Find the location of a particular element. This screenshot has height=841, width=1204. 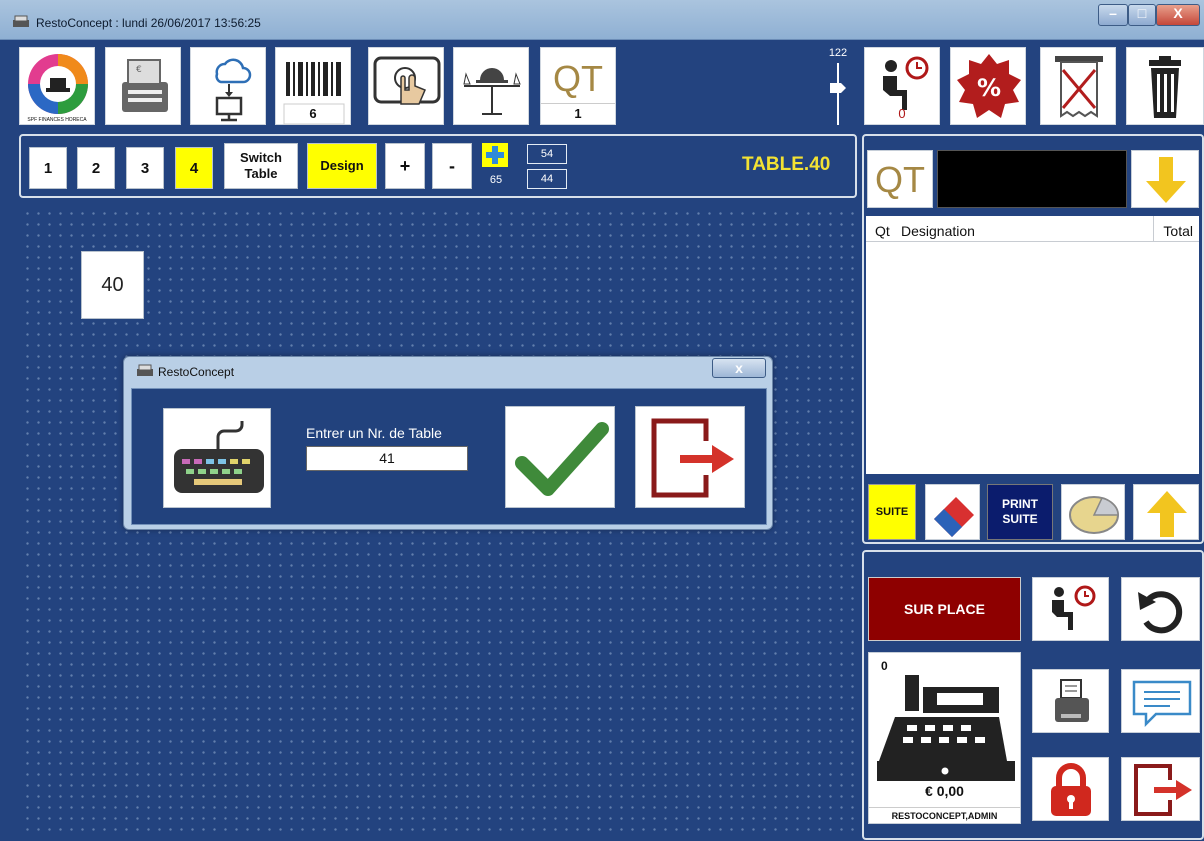

chat-bubble-icon is located at coordinates (1162, 704).